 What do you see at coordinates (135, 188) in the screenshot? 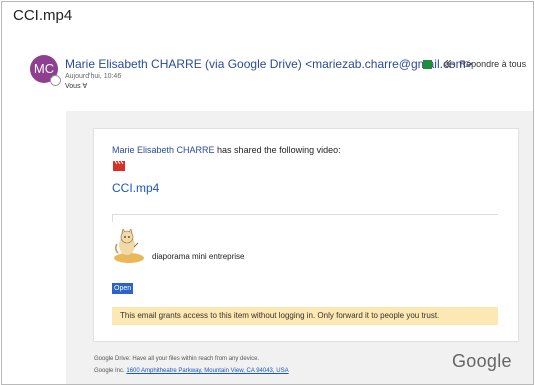
I see `file-name-link: CCI.mp4` at bounding box center [135, 188].